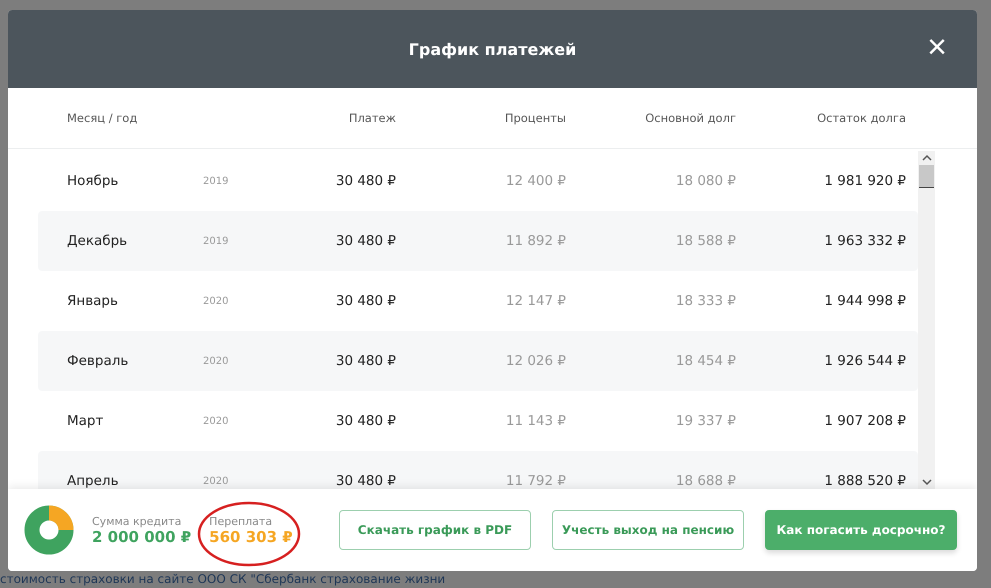  I want to click on column-header: Месяц / год, so click(102, 118).